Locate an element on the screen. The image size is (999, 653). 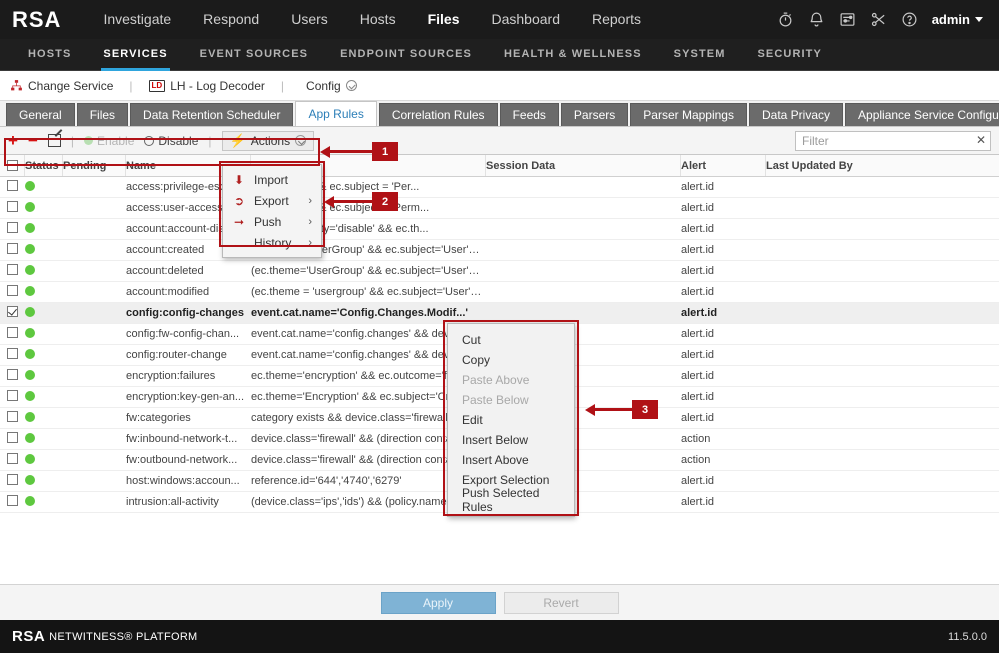
subnav-item-health-wellness: HEALTH & WELLNESS is located at coordinates (573, 54).